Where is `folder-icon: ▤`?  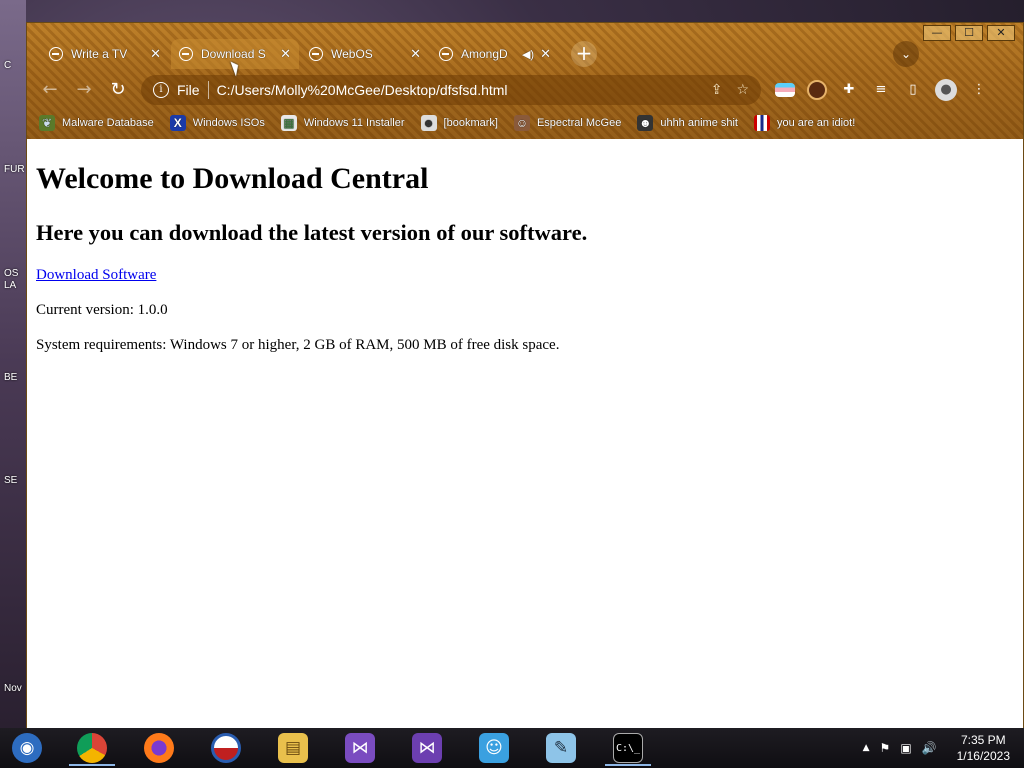
folder-icon: ▤ is located at coordinates (293, 748).